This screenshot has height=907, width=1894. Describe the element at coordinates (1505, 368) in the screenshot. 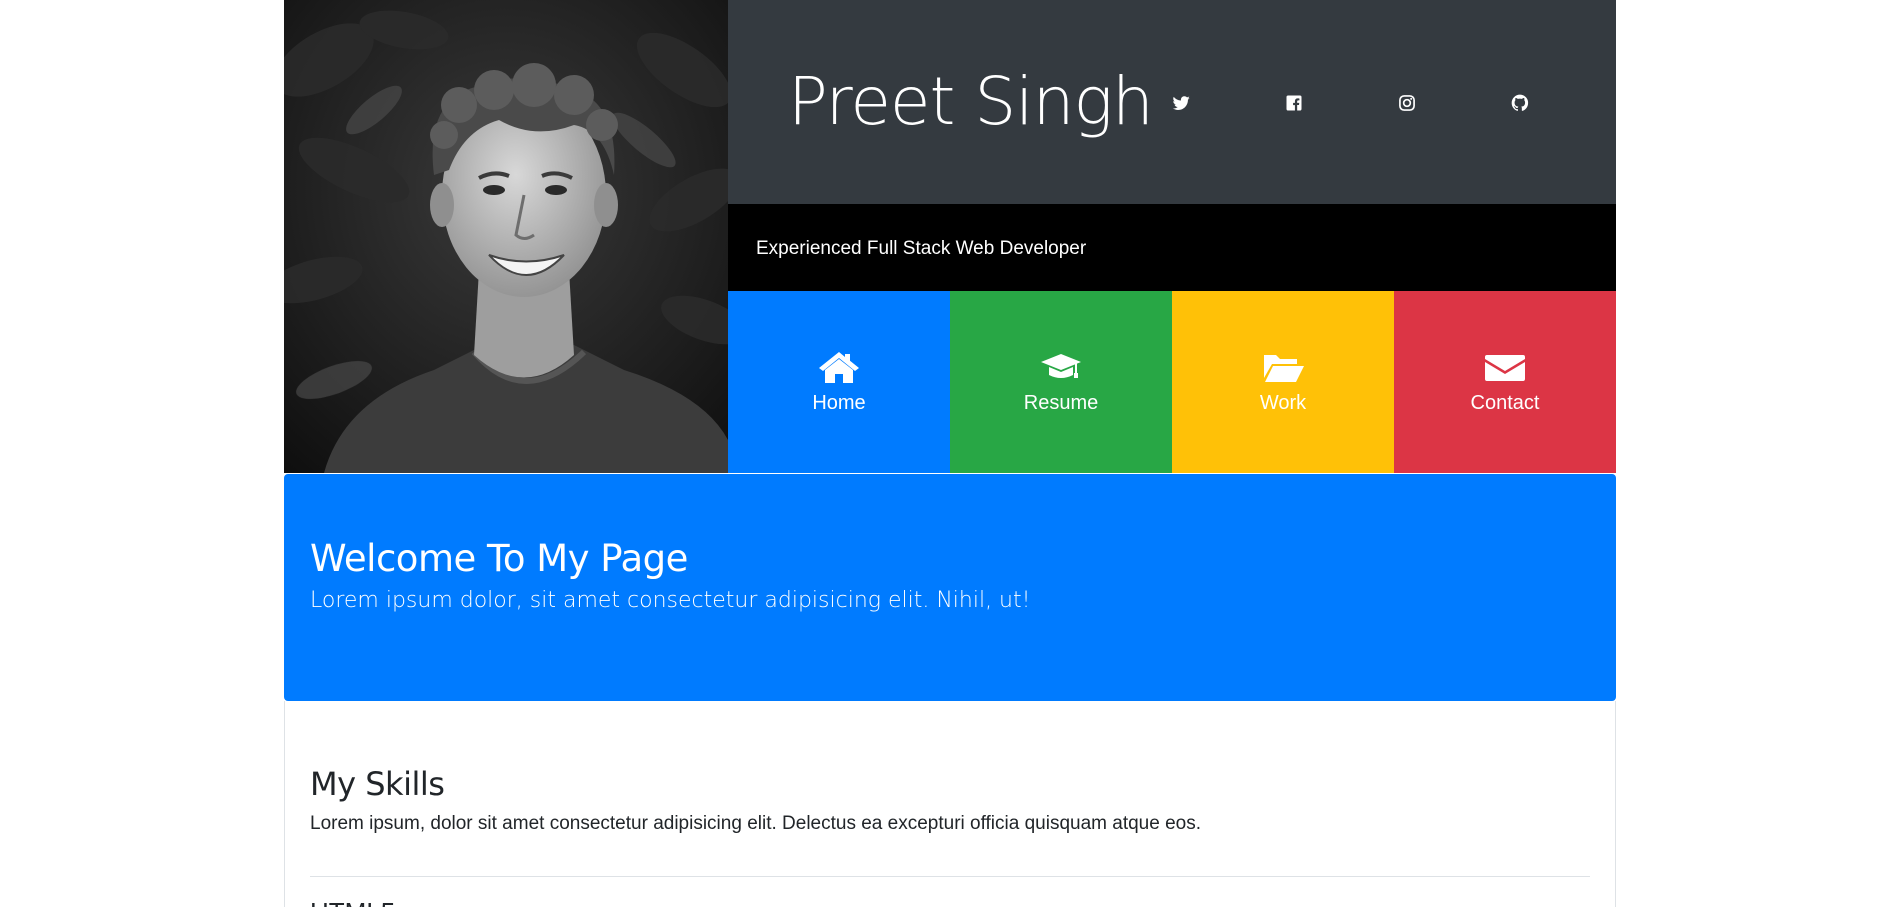

I see `envelope-icon` at that location.